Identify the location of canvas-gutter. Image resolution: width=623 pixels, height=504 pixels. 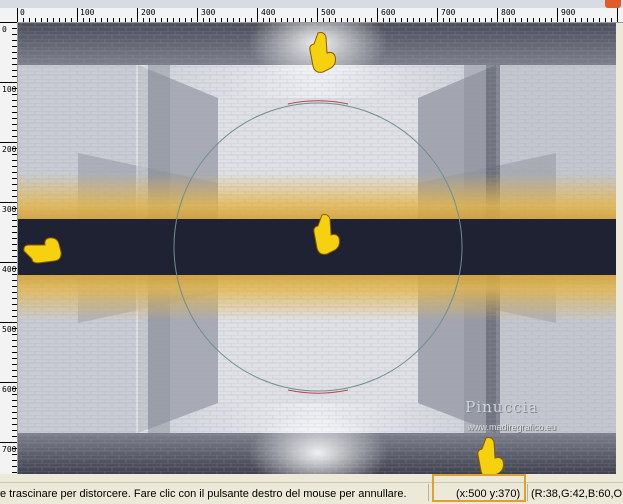
(619, 248).